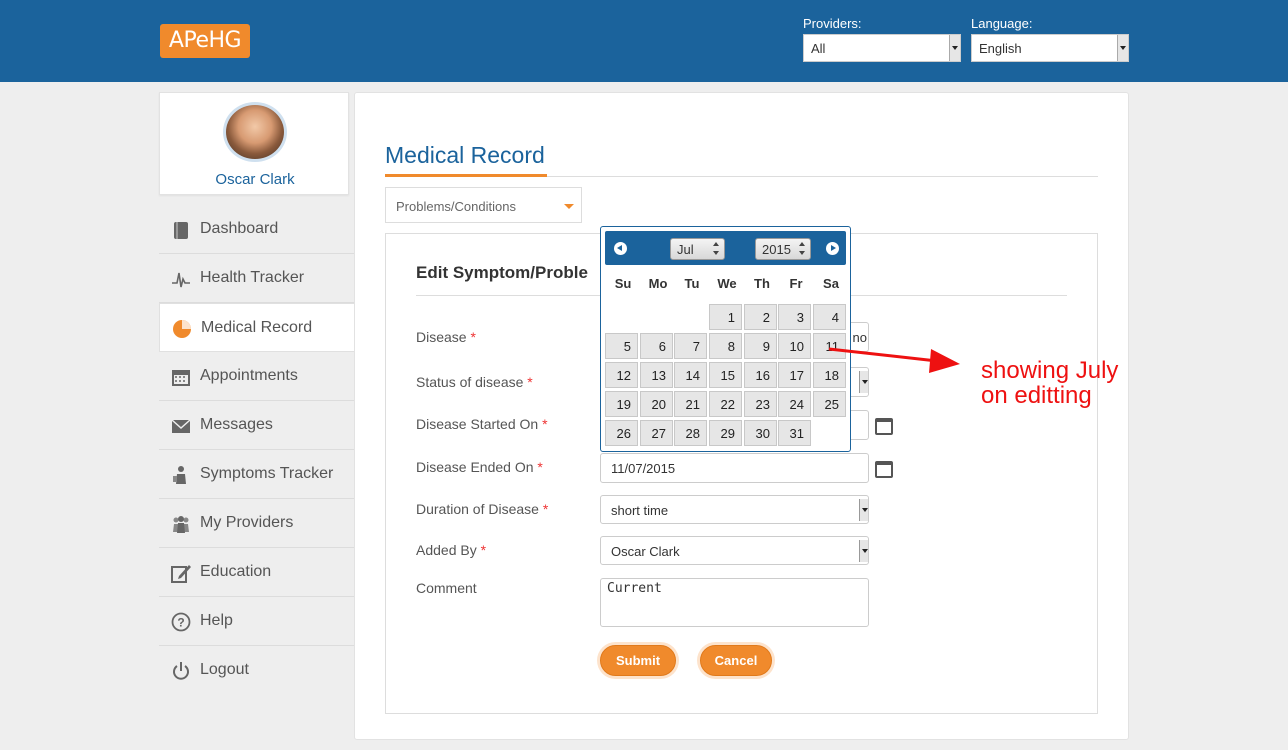 Image resolution: width=1288 pixels, height=750 pixels. Describe the element at coordinates (725, 375) in the screenshot. I see `calendar-day: 15` at that location.